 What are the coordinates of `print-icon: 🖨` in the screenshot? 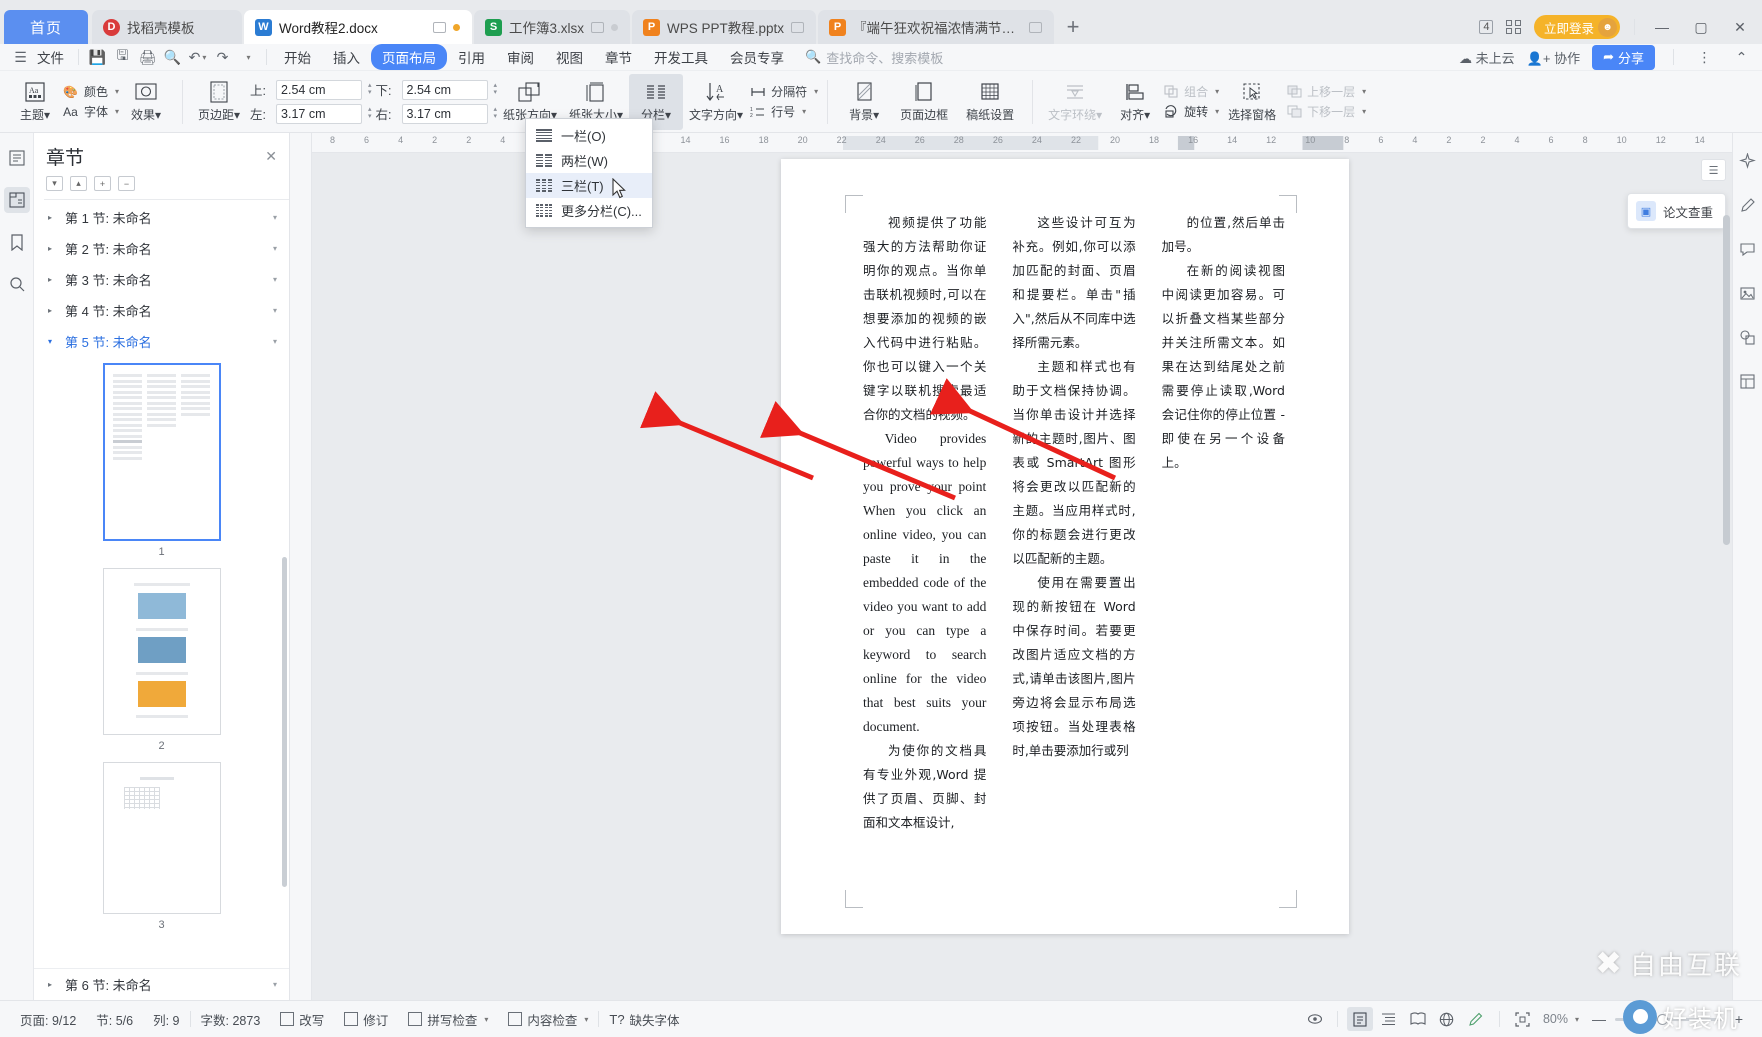 It's located at (147, 57).